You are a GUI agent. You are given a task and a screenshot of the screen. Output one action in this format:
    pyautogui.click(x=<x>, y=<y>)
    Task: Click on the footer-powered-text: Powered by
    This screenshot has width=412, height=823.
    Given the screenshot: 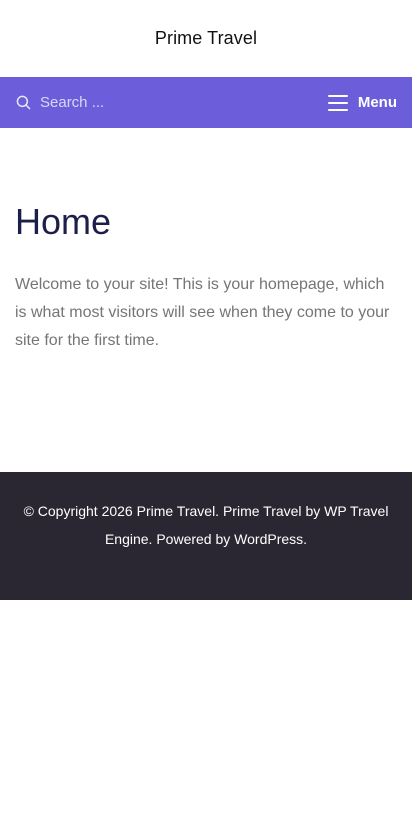 What is the action you would take?
    pyautogui.click(x=193, y=539)
    